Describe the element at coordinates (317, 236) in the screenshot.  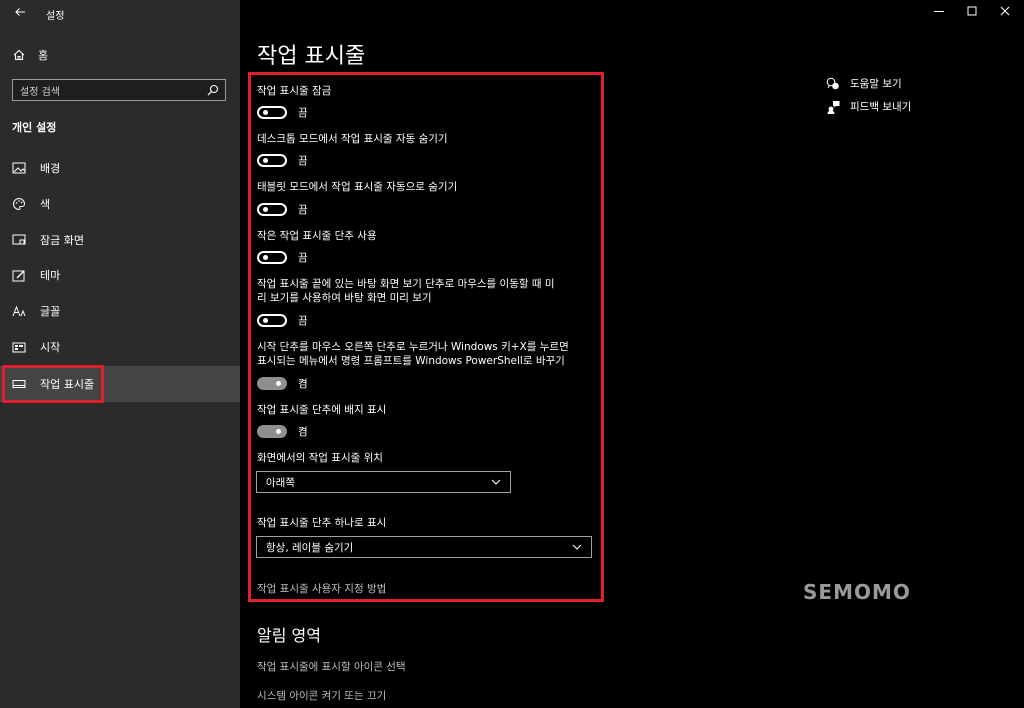
I see `setting-label-small-buttons: 작은 작업 표시줄 단추 사용` at that location.